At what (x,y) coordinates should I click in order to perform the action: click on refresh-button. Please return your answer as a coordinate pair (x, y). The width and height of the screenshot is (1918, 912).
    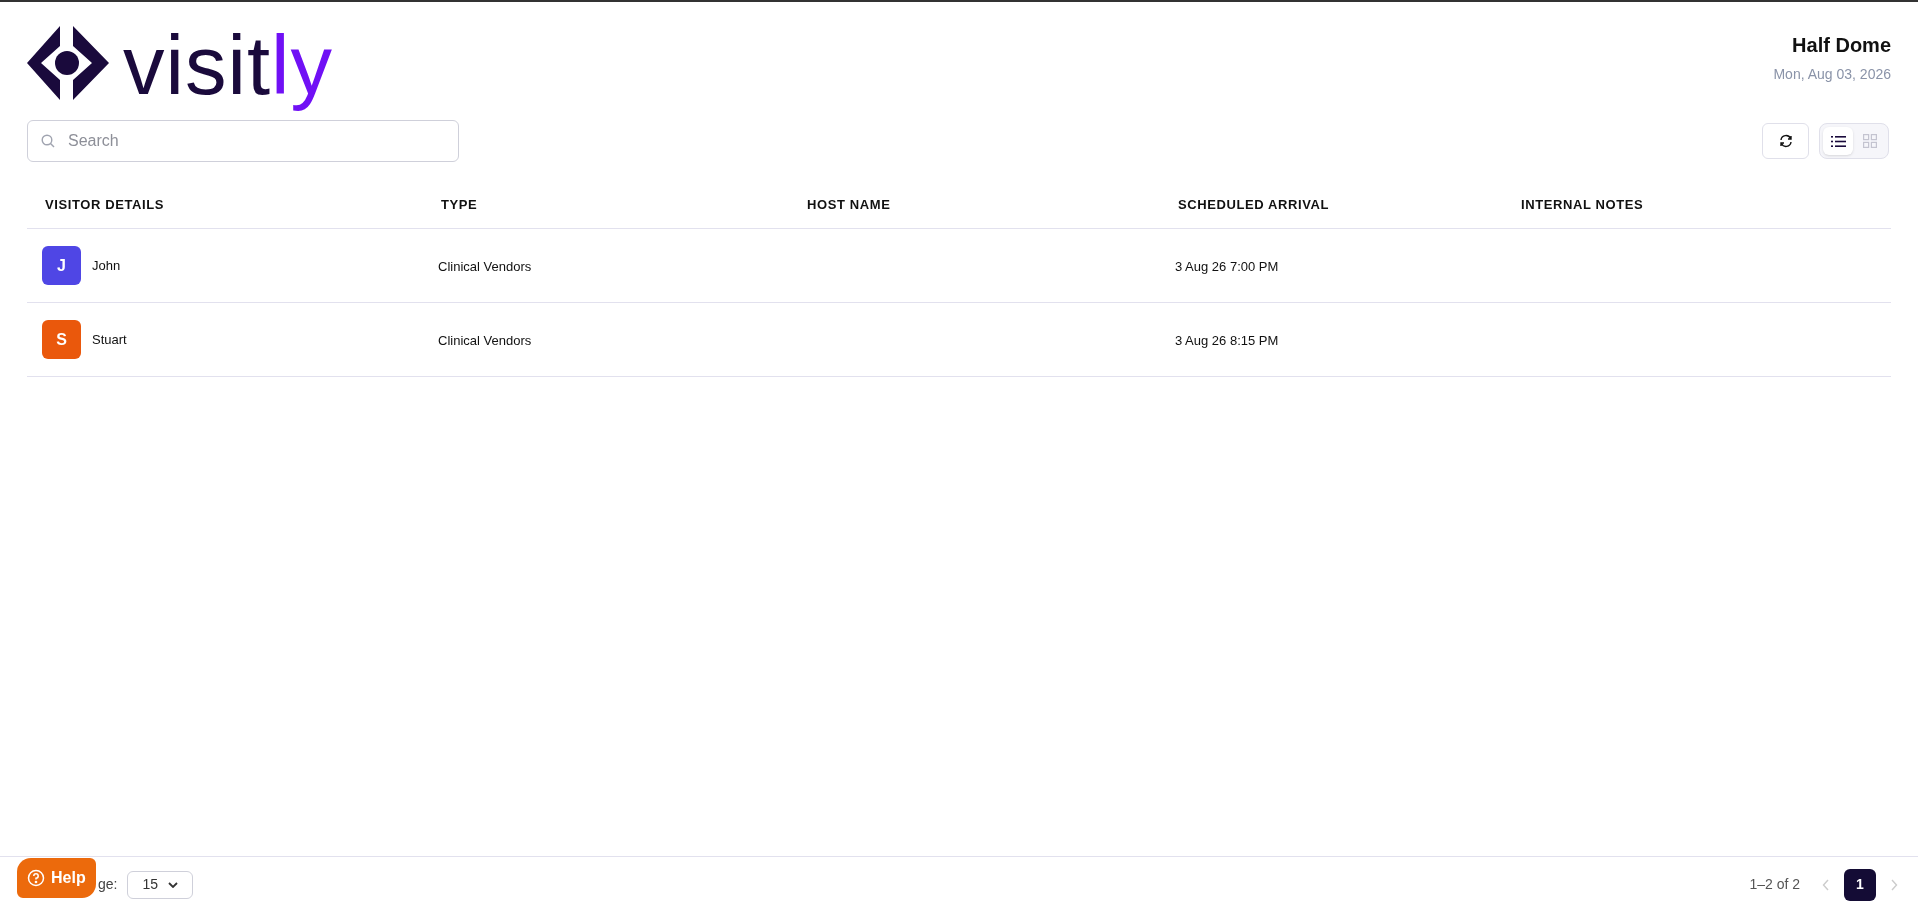
    Looking at the image, I should click on (1785, 141).